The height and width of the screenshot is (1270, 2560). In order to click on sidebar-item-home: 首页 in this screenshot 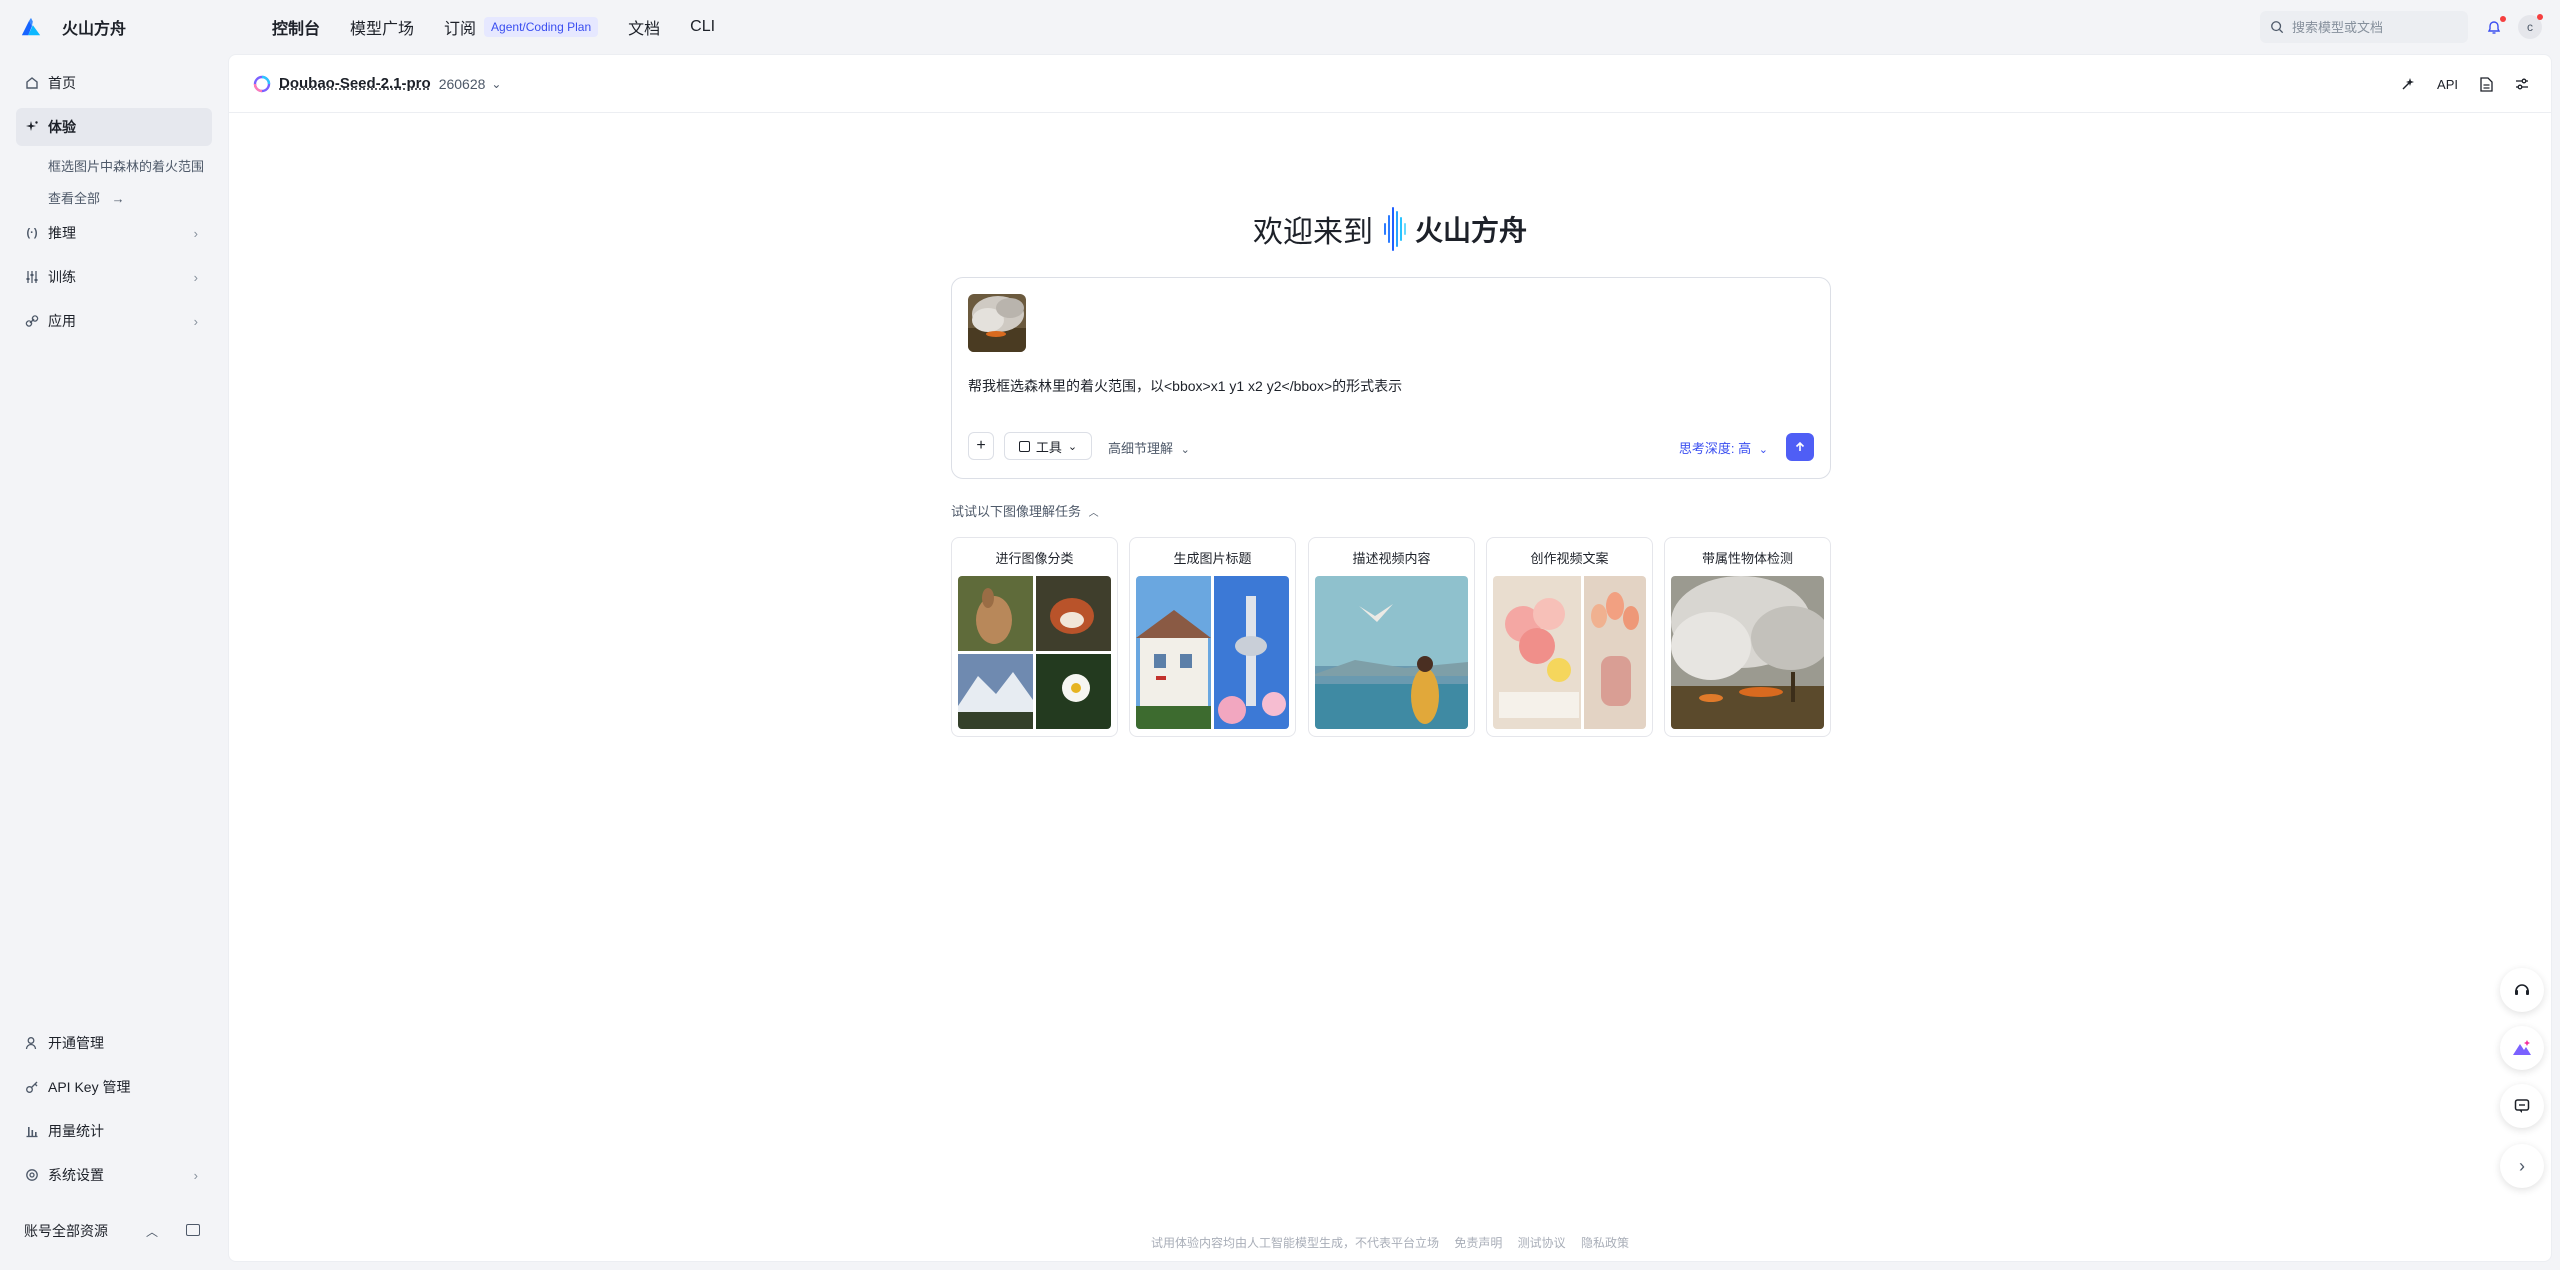, I will do `click(114, 83)`.